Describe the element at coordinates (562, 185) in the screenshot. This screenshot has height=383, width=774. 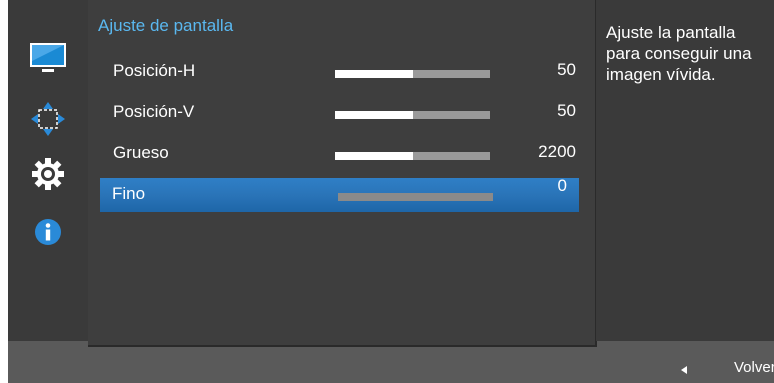
I see `menu-item-value: 0` at that location.